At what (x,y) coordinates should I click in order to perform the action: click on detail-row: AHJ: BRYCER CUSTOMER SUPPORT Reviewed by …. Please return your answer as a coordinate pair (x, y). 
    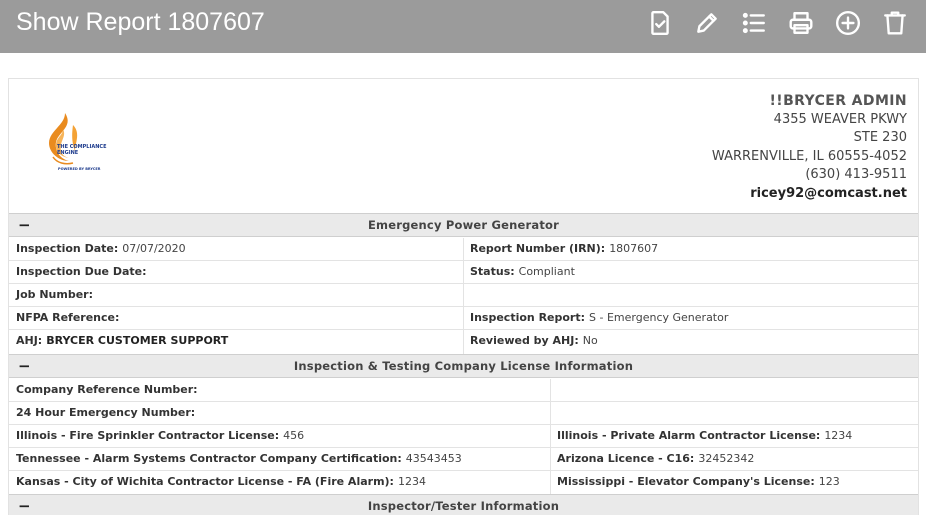
    Looking at the image, I should click on (463, 341).